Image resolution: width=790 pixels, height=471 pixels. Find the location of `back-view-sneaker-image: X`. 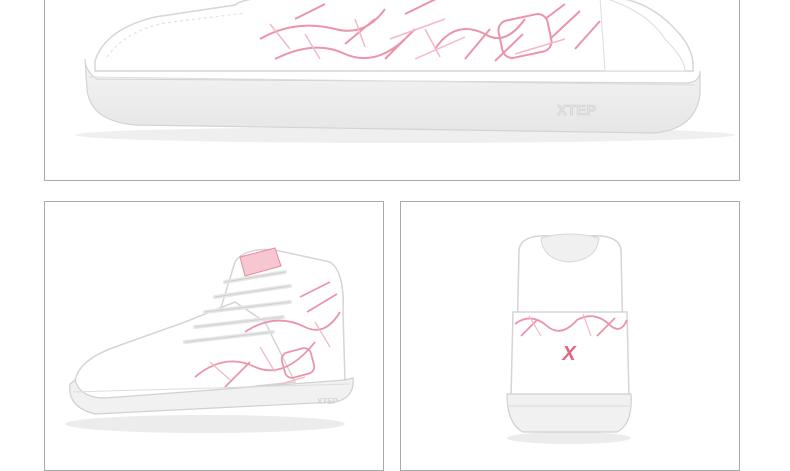

back-view-sneaker-image: X is located at coordinates (569, 338).